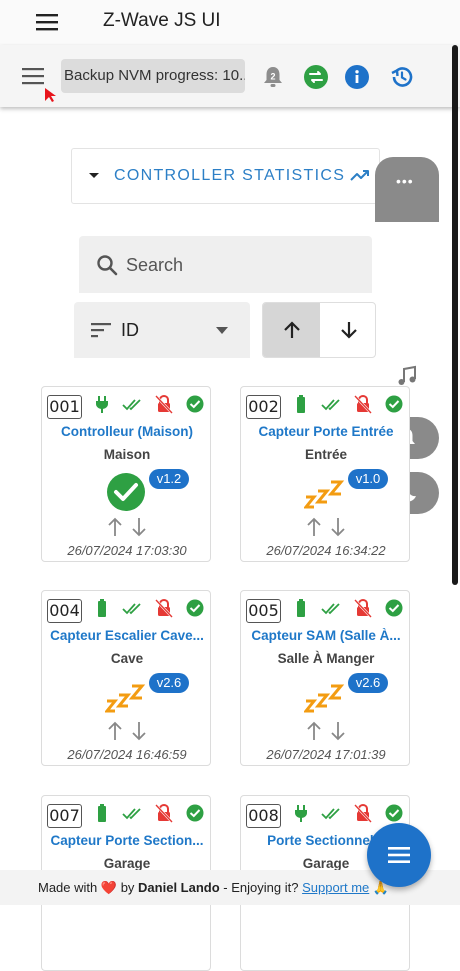 This screenshot has height=971, width=460. I want to click on sort-lines-icon, so click(101, 330).